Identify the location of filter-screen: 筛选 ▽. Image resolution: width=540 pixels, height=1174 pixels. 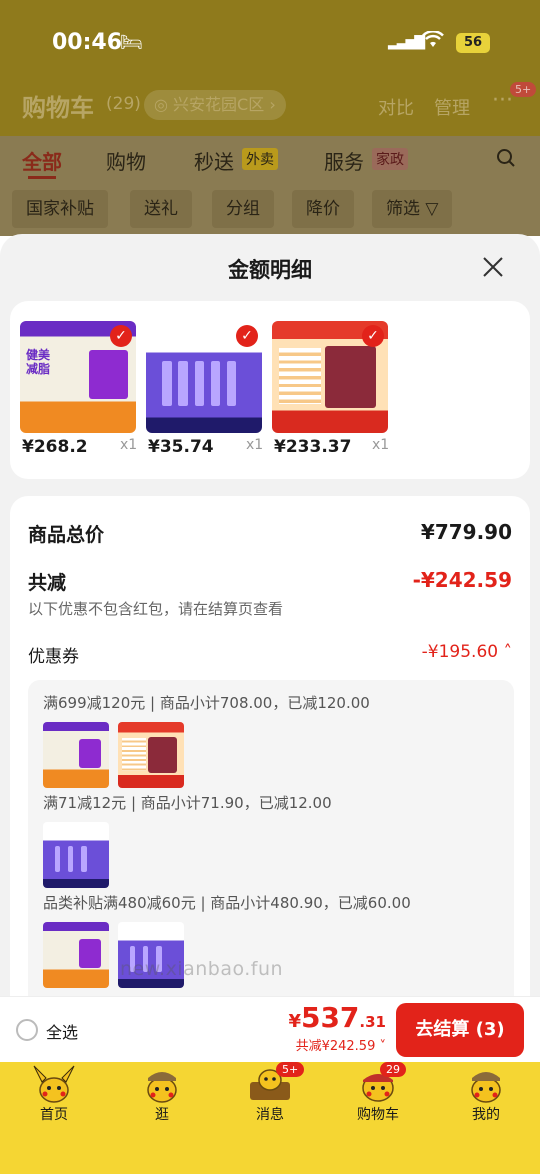
(412, 209).